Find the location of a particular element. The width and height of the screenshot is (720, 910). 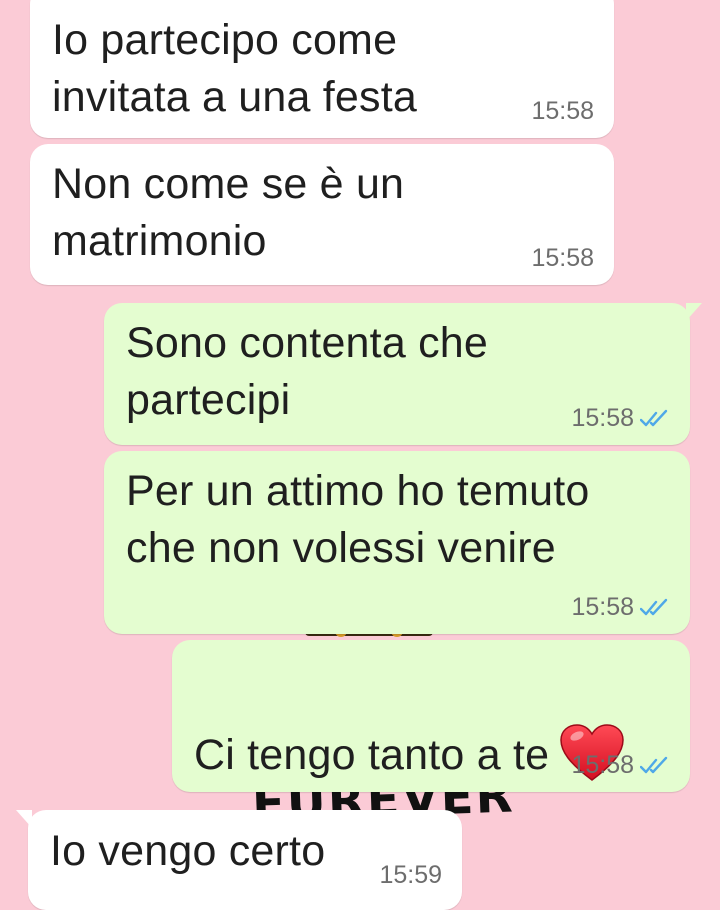

outgoing-message: Ci tengo tanto a te 15:58 is located at coordinates (431, 716).